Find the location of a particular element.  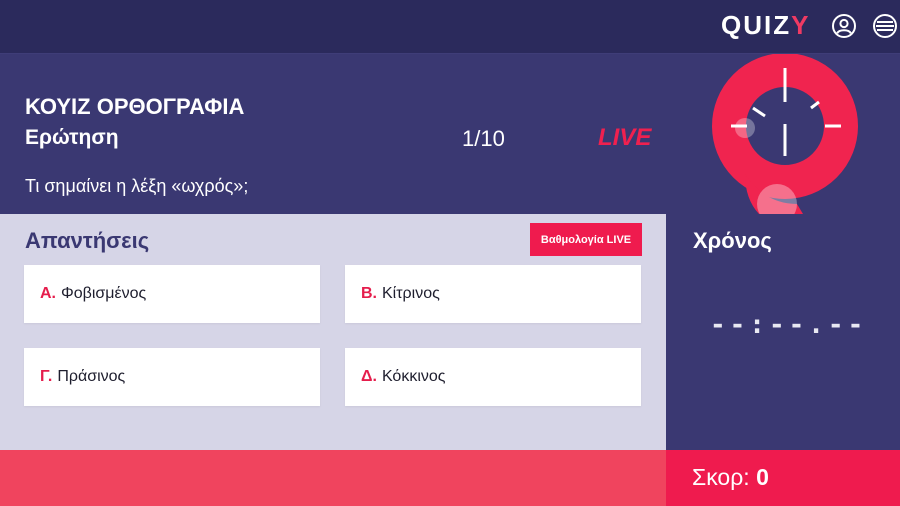

quizy-logo: QUIZY is located at coordinates (765, 25).